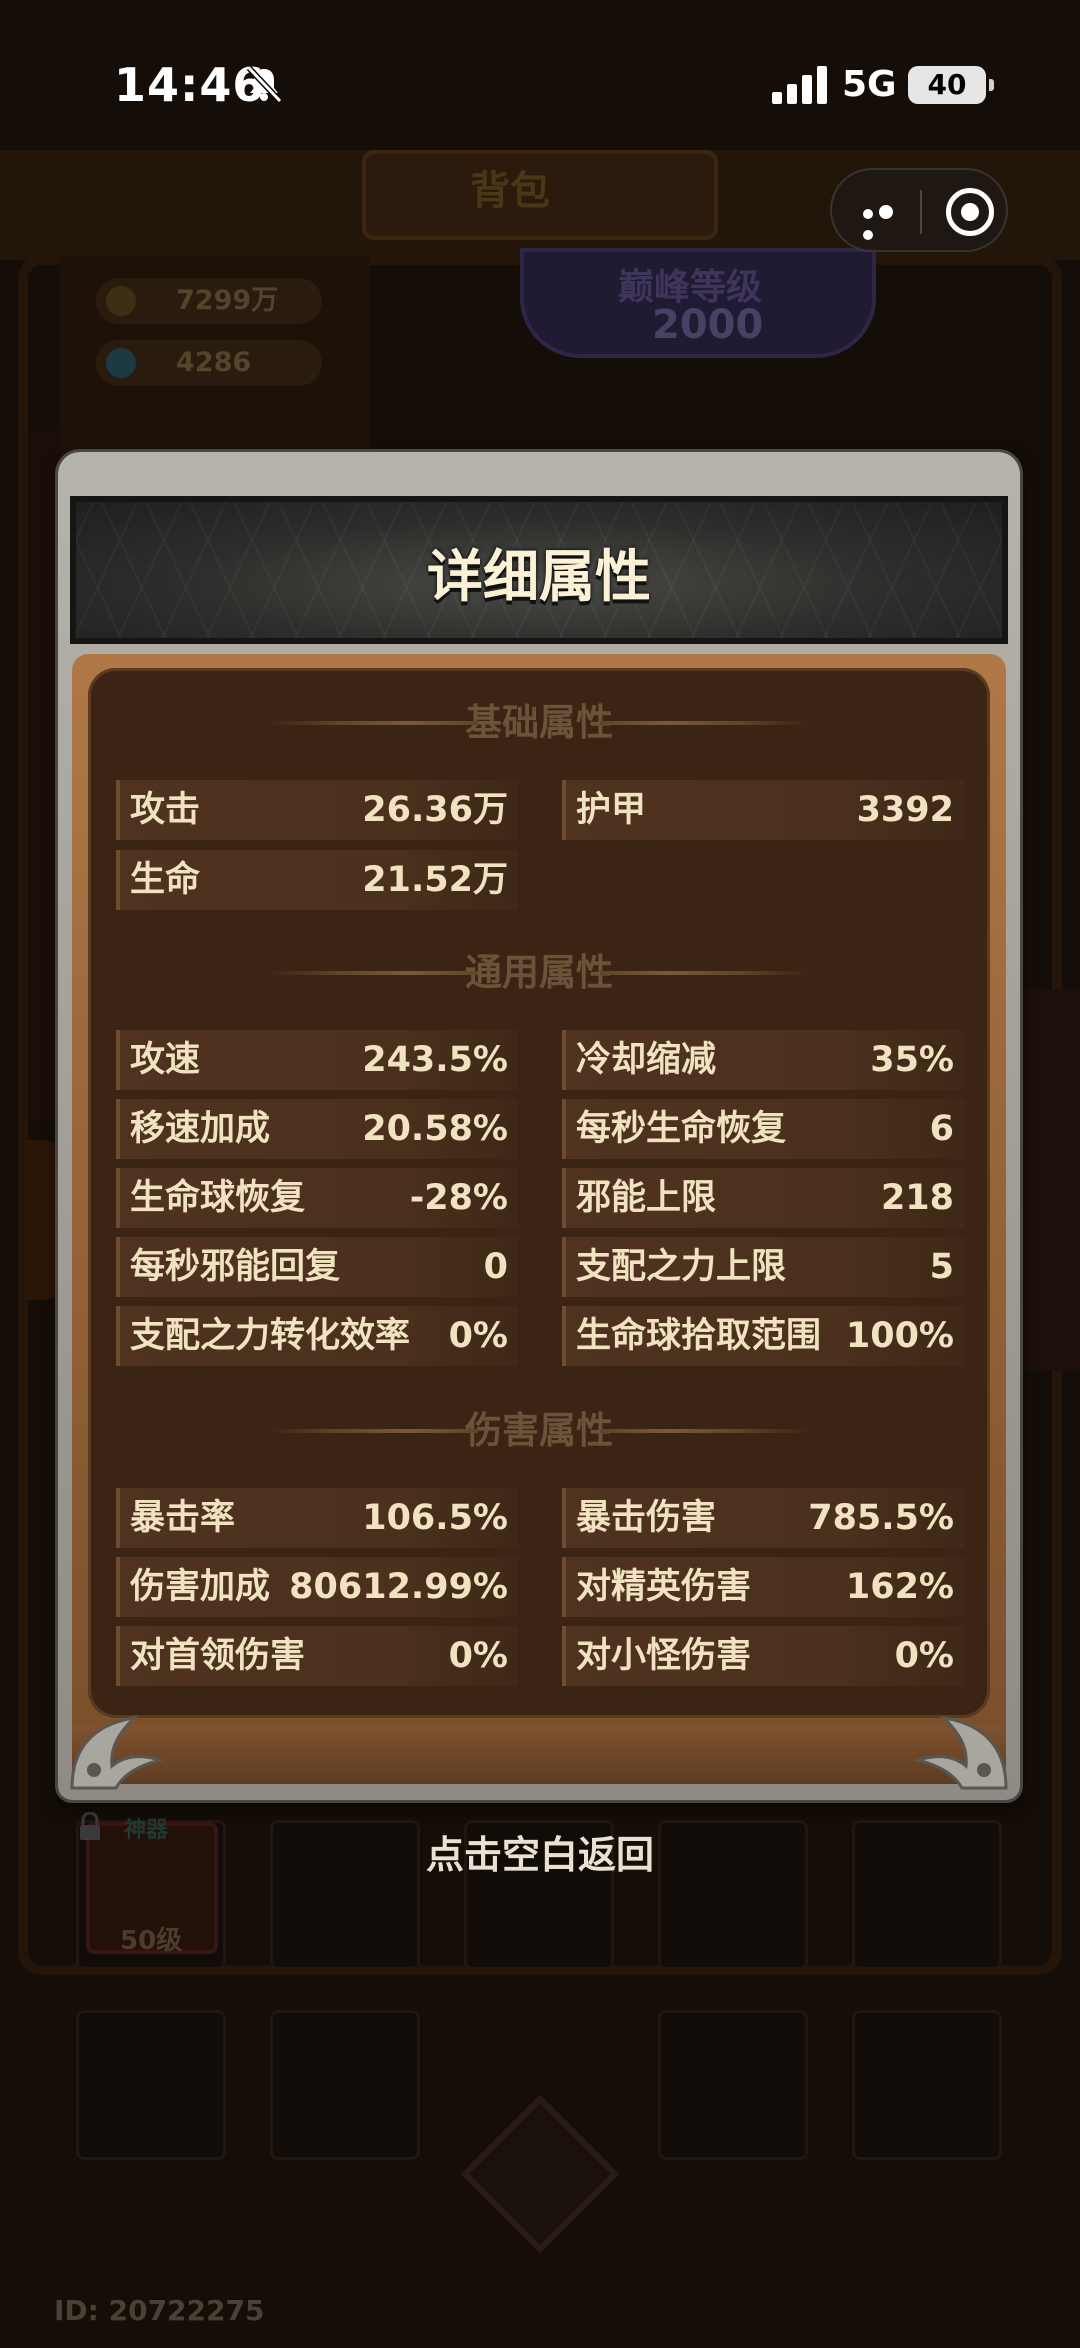 The height and width of the screenshot is (2348, 1080). What do you see at coordinates (317, 1518) in the screenshot?
I see `stat-row: 暴击率 106.5%` at bounding box center [317, 1518].